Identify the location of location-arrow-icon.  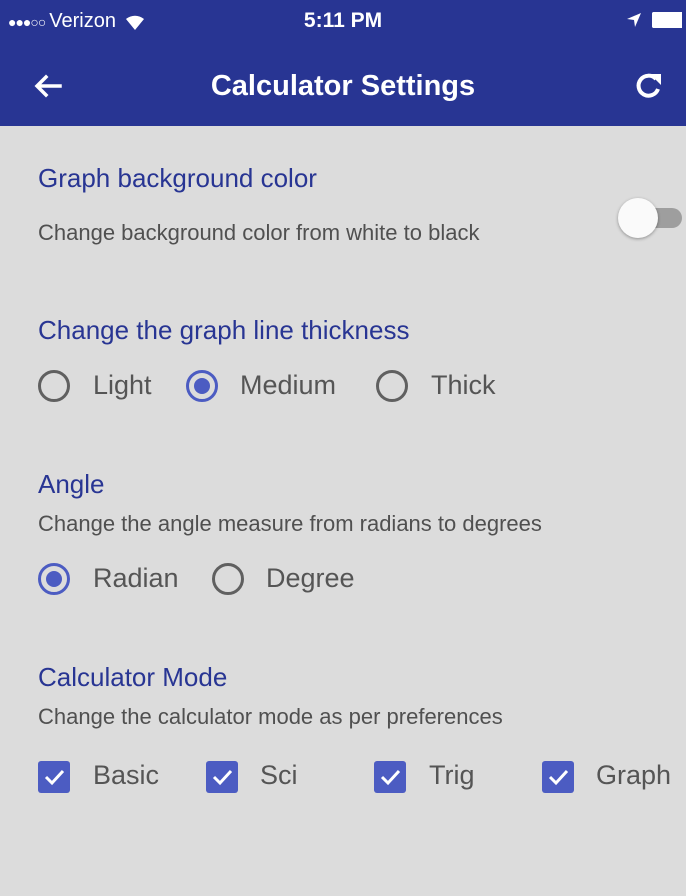
(634, 20).